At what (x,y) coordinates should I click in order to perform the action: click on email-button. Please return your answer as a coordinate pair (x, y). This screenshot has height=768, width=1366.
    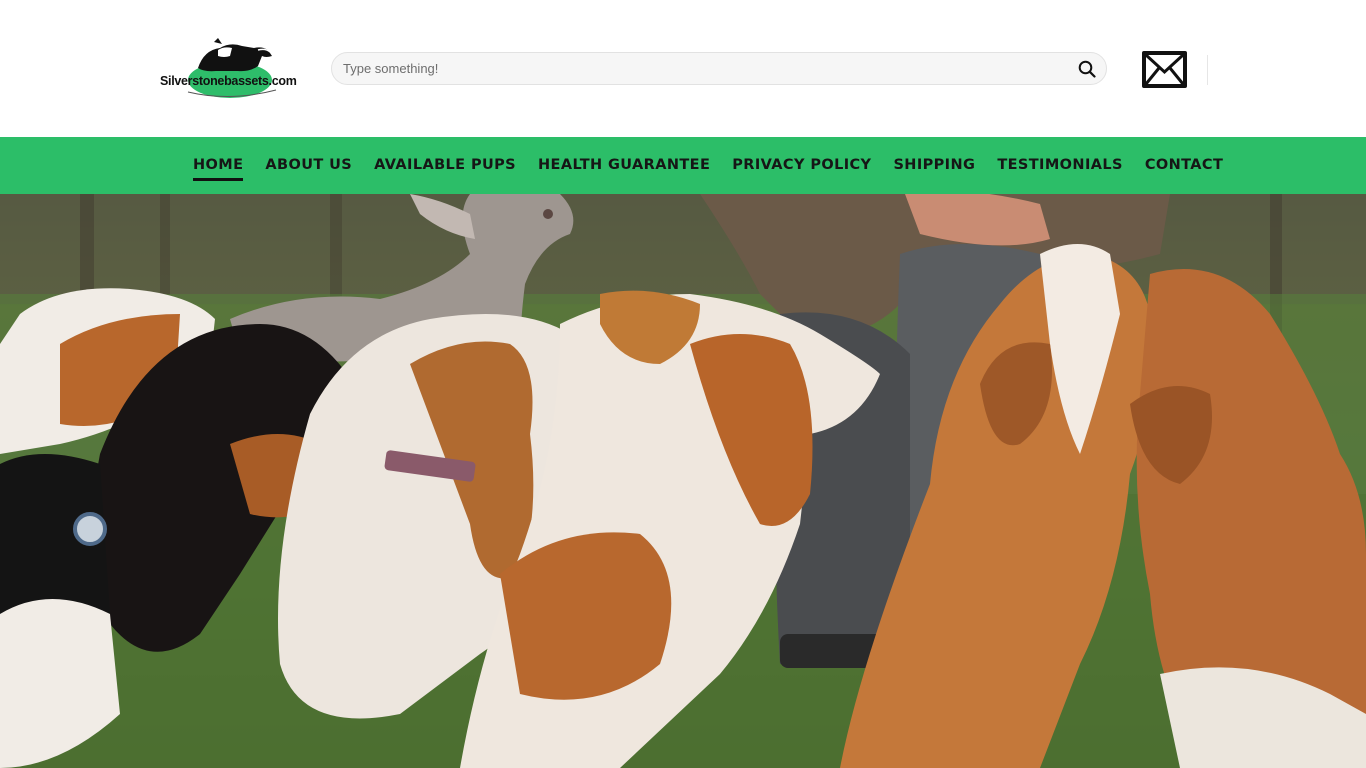
    Looking at the image, I should click on (1164, 69).